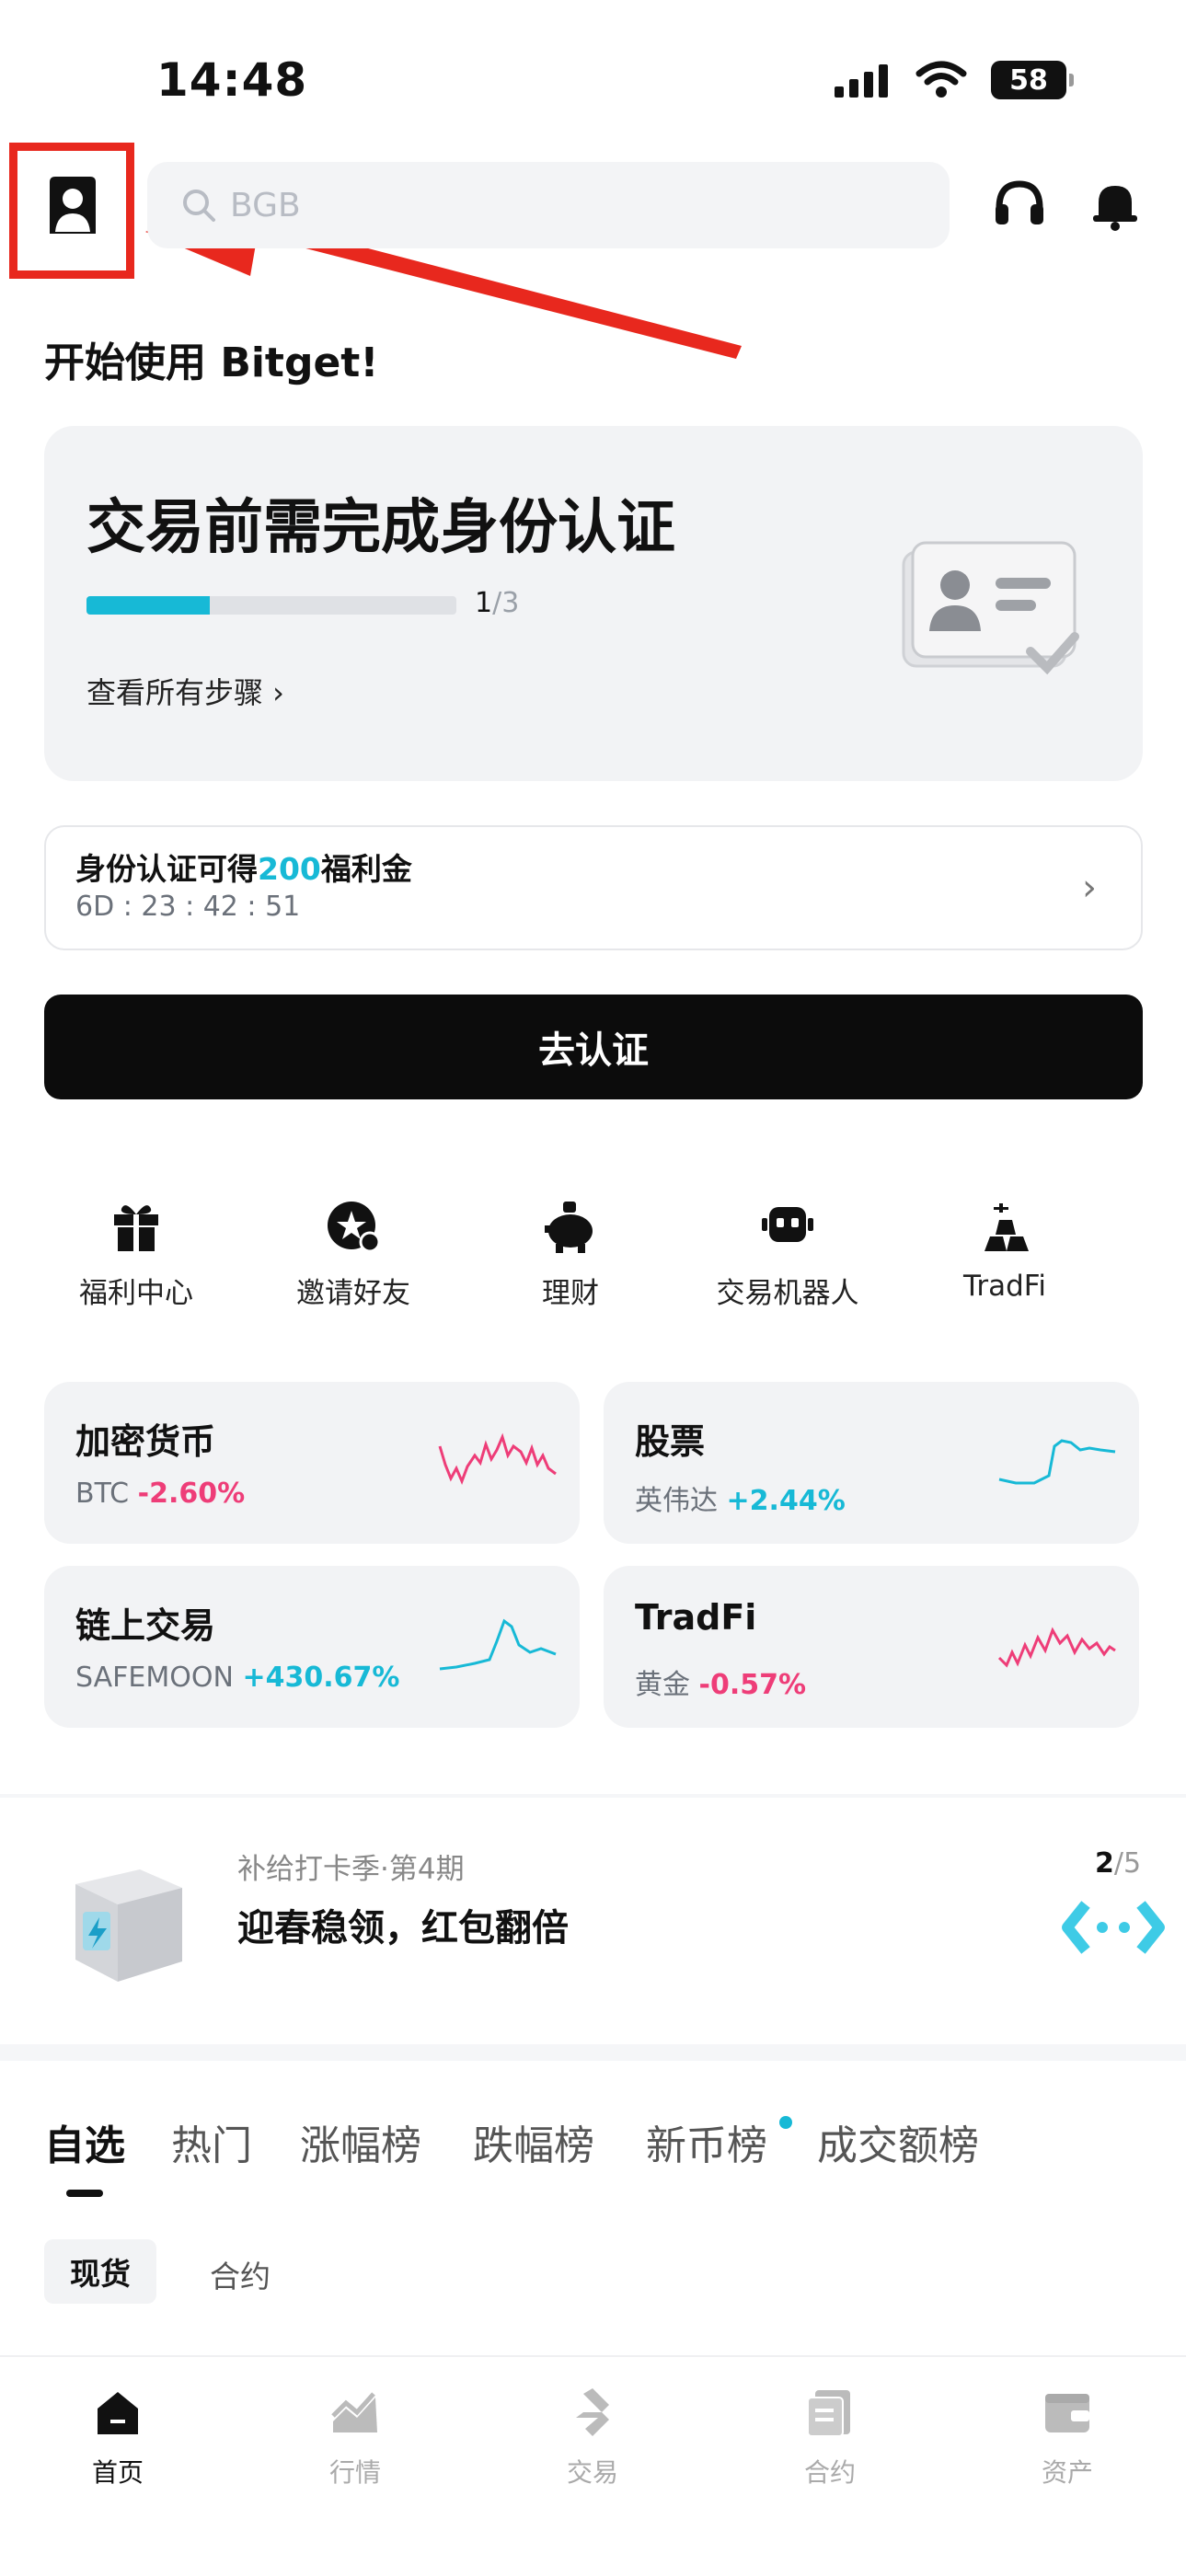  Describe the element at coordinates (1067, 2472) in the screenshot. I see `nav-label: 资产` at that location.